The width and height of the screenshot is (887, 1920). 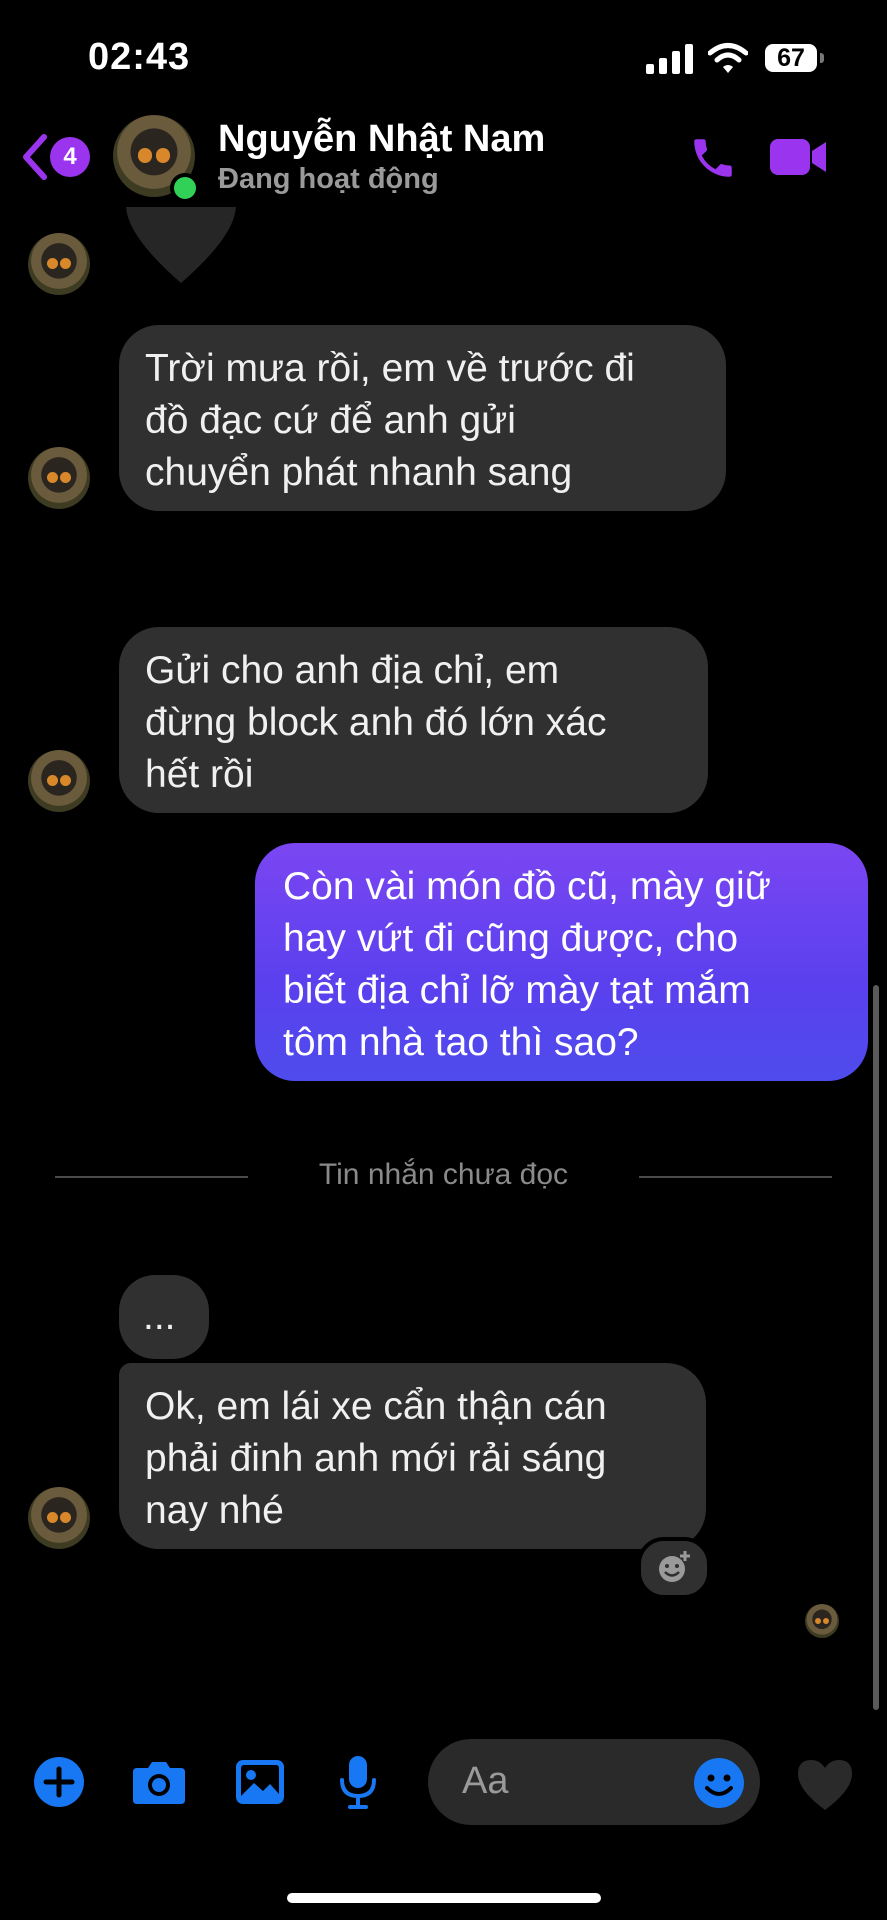 I want to click on camera-icon, so click(x=159, y=1782).